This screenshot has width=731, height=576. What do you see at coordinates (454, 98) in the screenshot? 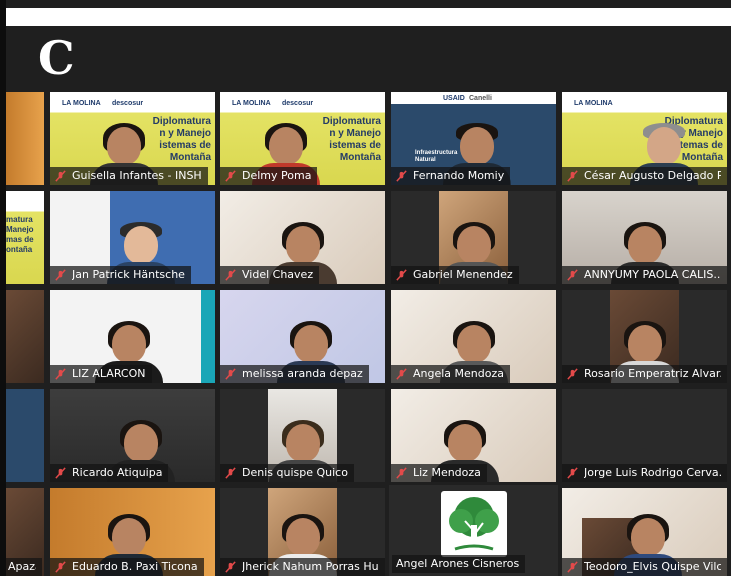
I see `slide-logo: USAID` at bounding box center [454, 98].